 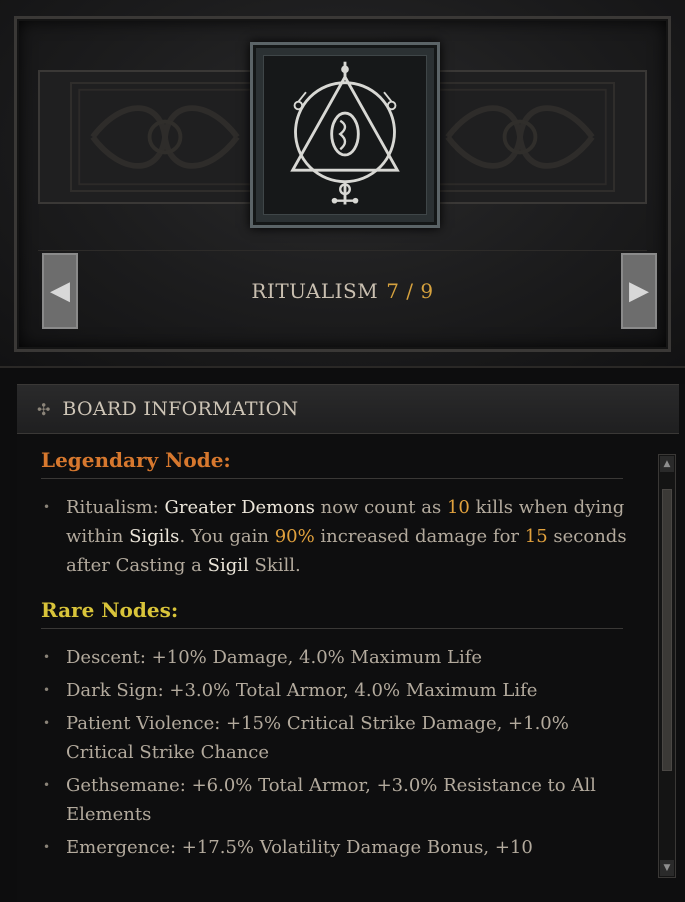 What do you see at coordinates (180, 409) in the screenshot?
I see `board-information-label: BOARD INFORMATION` at bounding box center [180, 409].